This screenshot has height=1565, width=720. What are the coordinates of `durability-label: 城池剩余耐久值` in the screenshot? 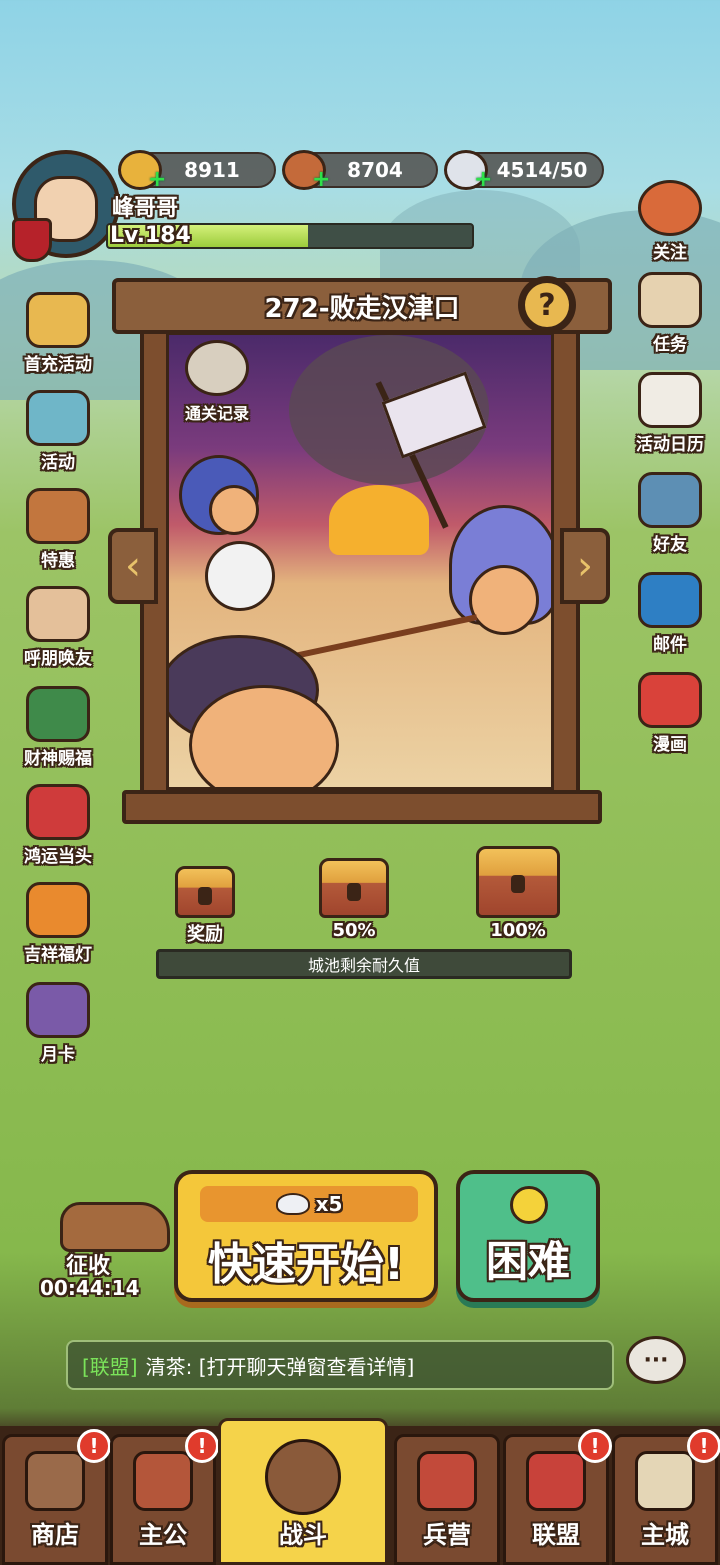 It's located at (363, 965).